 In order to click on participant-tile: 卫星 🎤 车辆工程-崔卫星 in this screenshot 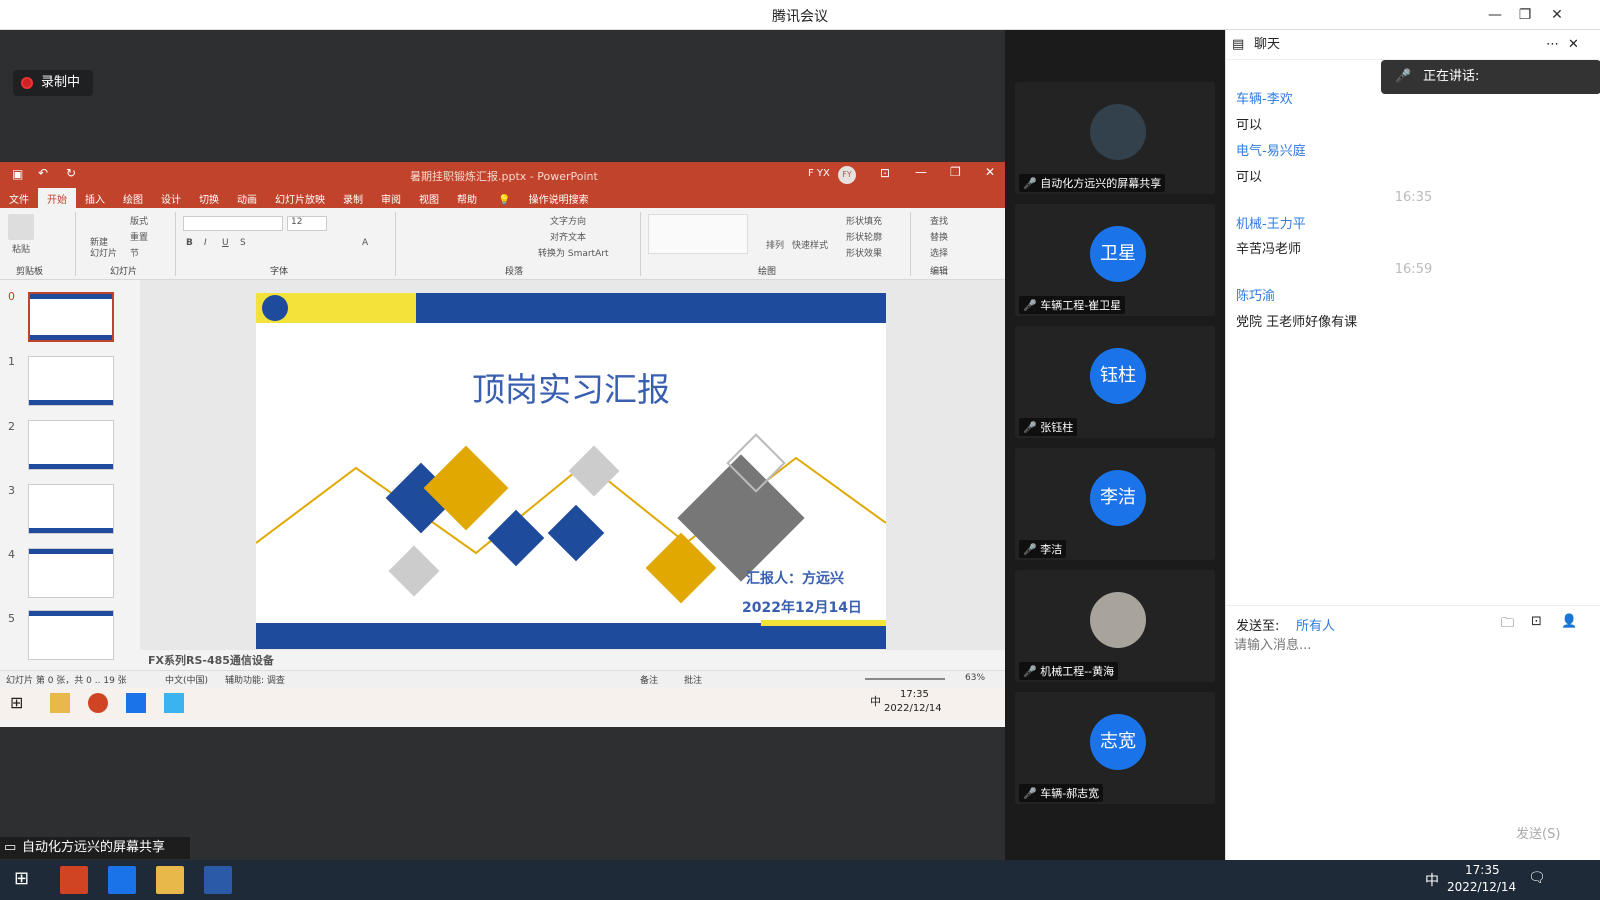, I will do `click(1115, 260)`.